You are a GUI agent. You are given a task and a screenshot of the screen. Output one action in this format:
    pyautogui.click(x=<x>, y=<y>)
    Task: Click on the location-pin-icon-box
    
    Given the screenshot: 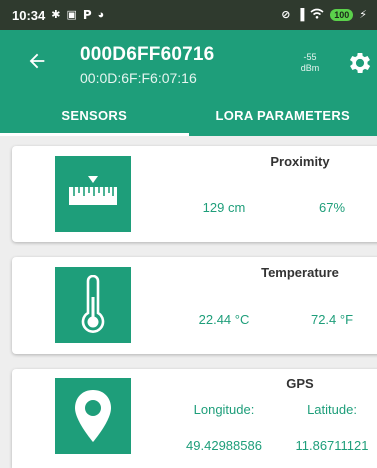 What is the action you would take?
    pyautogui.click(x=93, y=416)
    